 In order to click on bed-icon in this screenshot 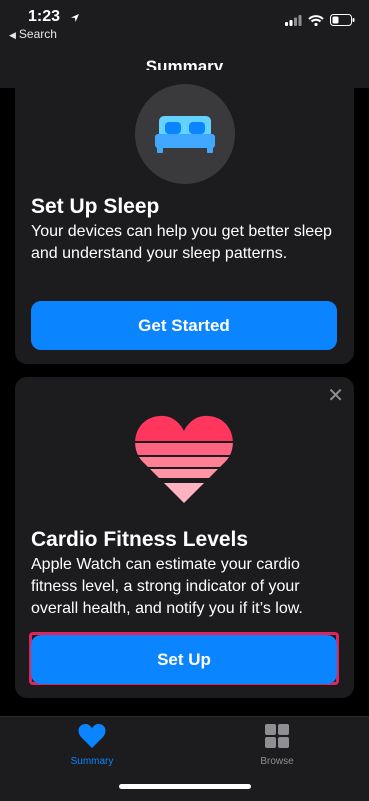, I will do `click(185, 134)`.